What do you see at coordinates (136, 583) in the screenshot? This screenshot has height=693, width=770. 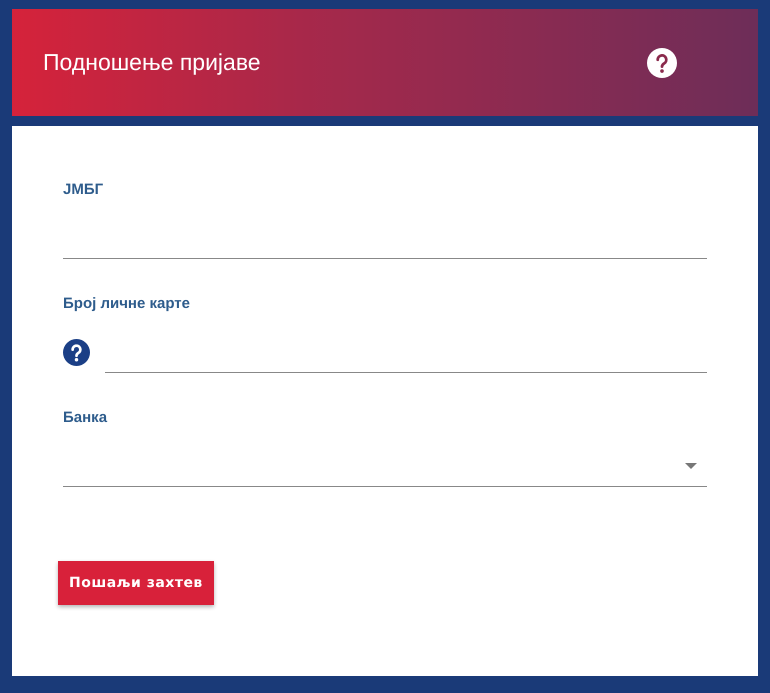 I see `submit-button: Пошаљи захтев` at bounding box center [136, 583].